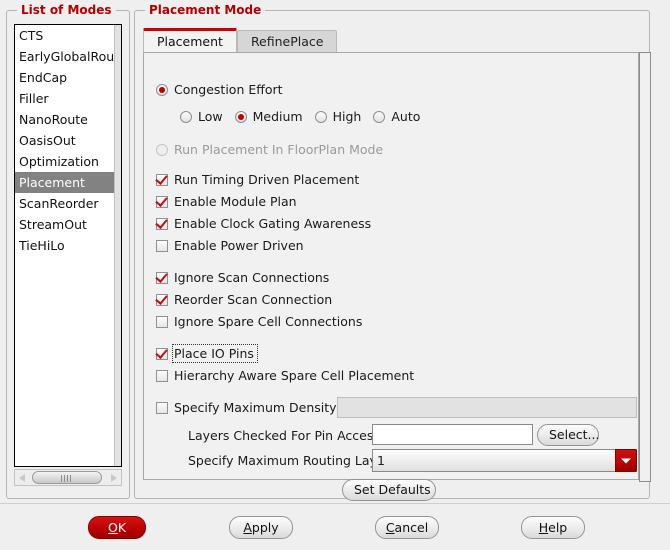 Image resolution: width=670 pixels, height=550 pixels. What do you see at coordinates (22, 477) in the screenshot?
I see `scroll-left-arrow-icon` at bounding box center [22, 477].